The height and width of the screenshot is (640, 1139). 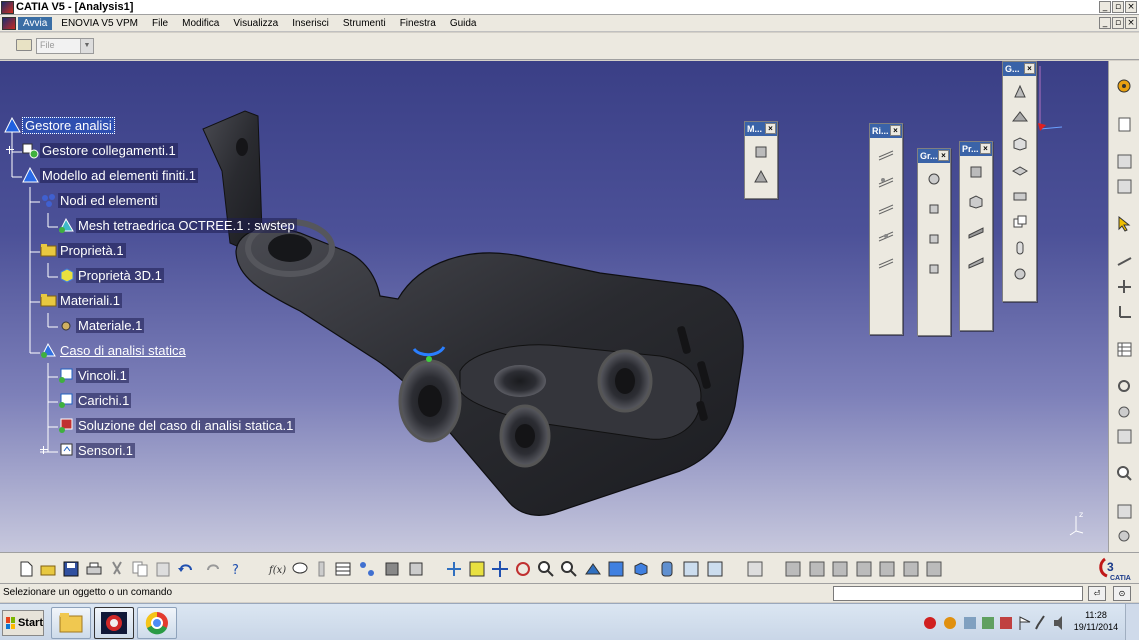 I want to click on group-bodies-icon, so click(x=934, y=269).